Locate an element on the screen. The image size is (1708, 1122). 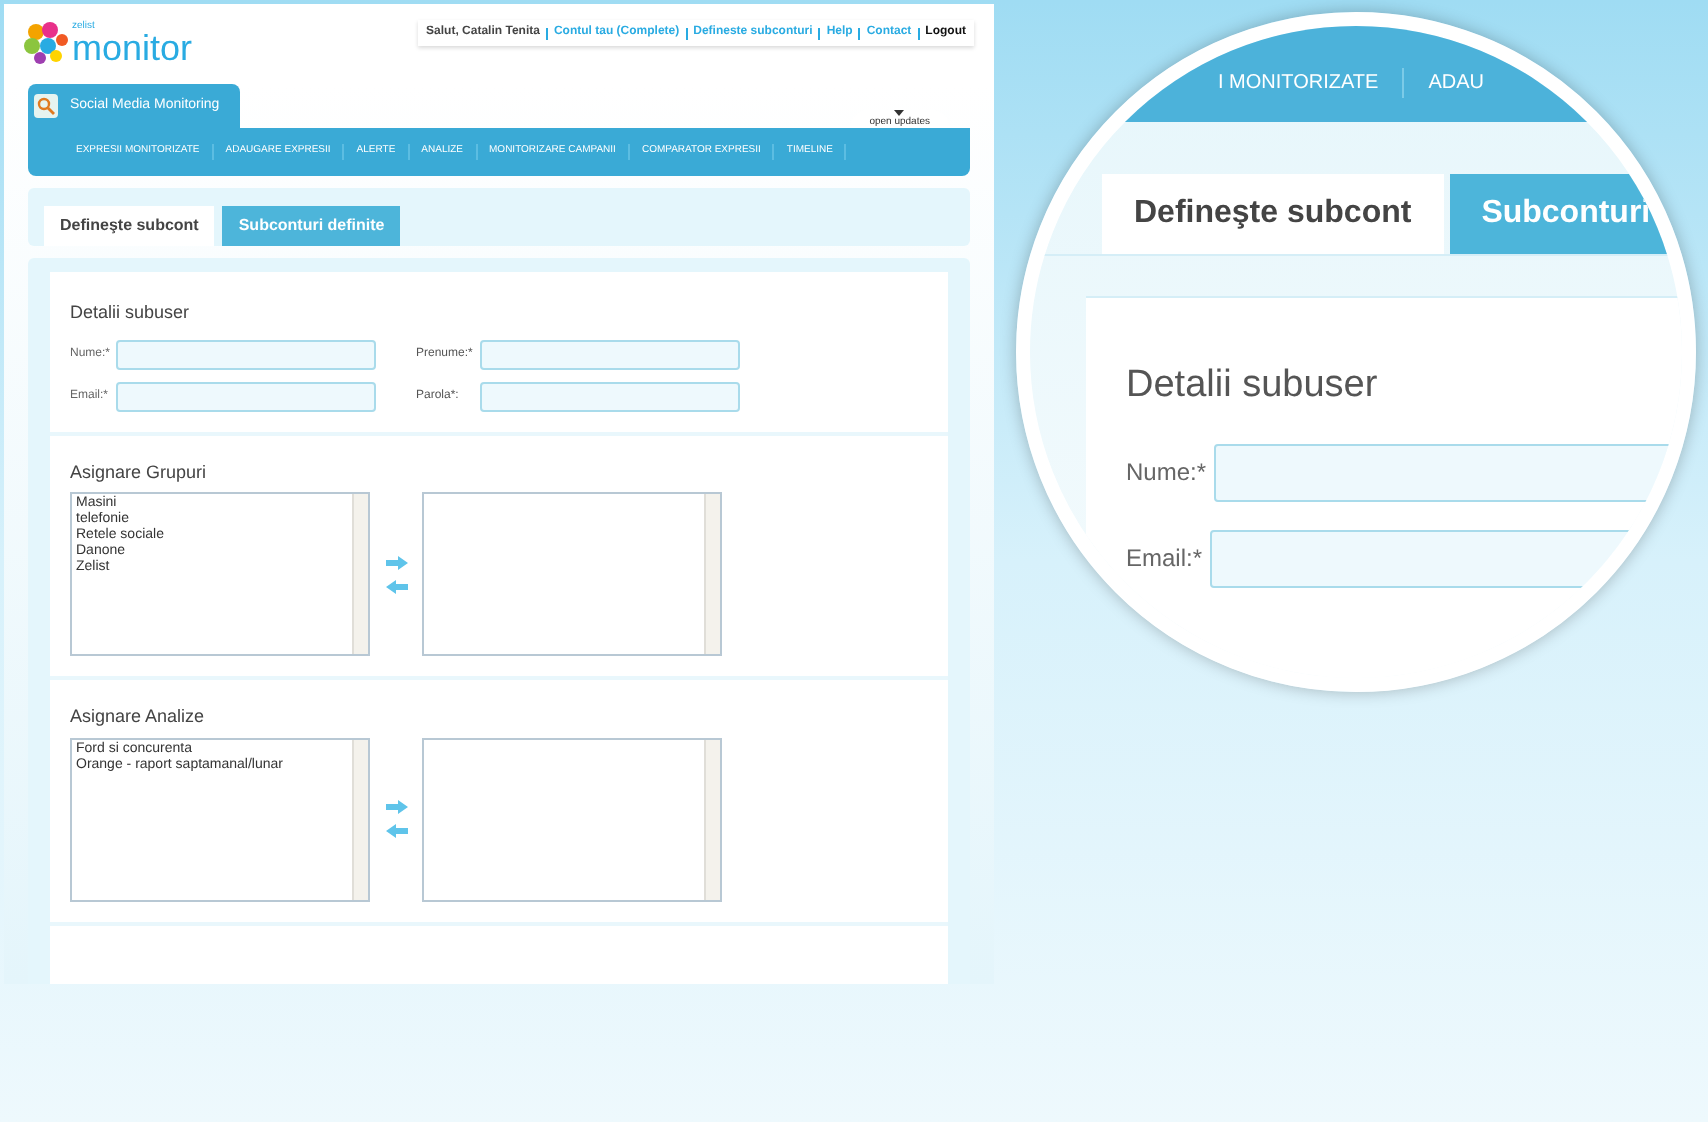
magnifier-icon is located at coordinates (46, 106).